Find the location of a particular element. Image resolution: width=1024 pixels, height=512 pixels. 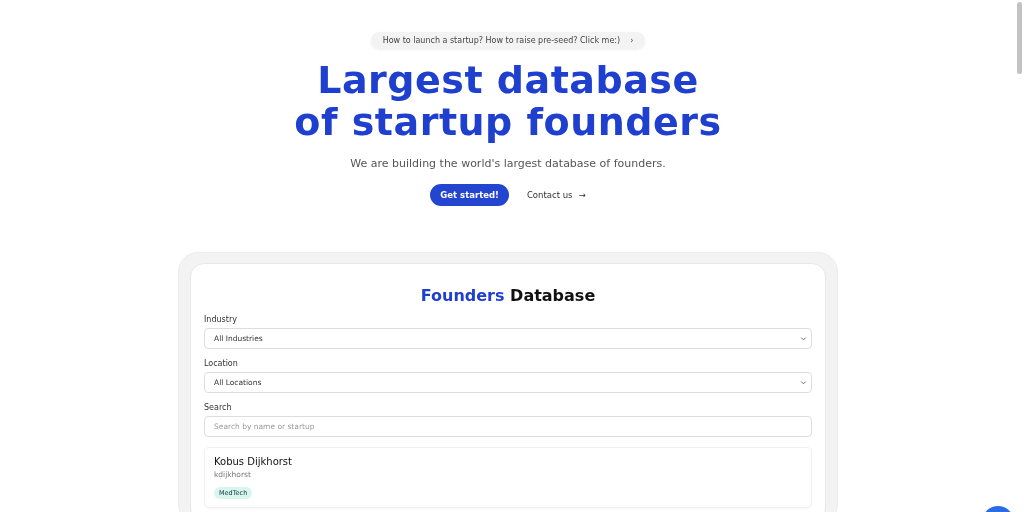

field-label: Location is located at coordinates (221, 363).